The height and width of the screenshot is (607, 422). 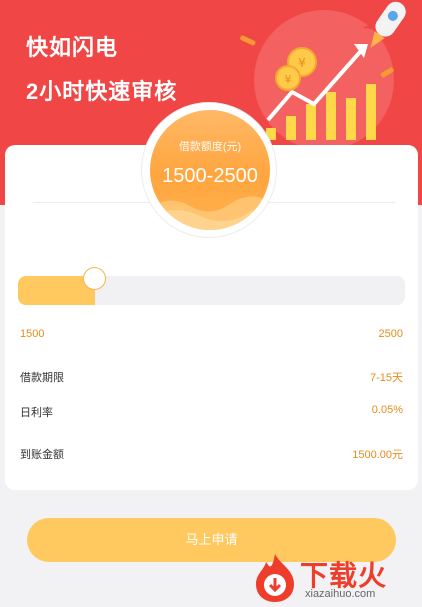 What do you see at coordinates (275, 578) in the screenshot?
I see `flame-download-icon` at bounding box center [275, 578].